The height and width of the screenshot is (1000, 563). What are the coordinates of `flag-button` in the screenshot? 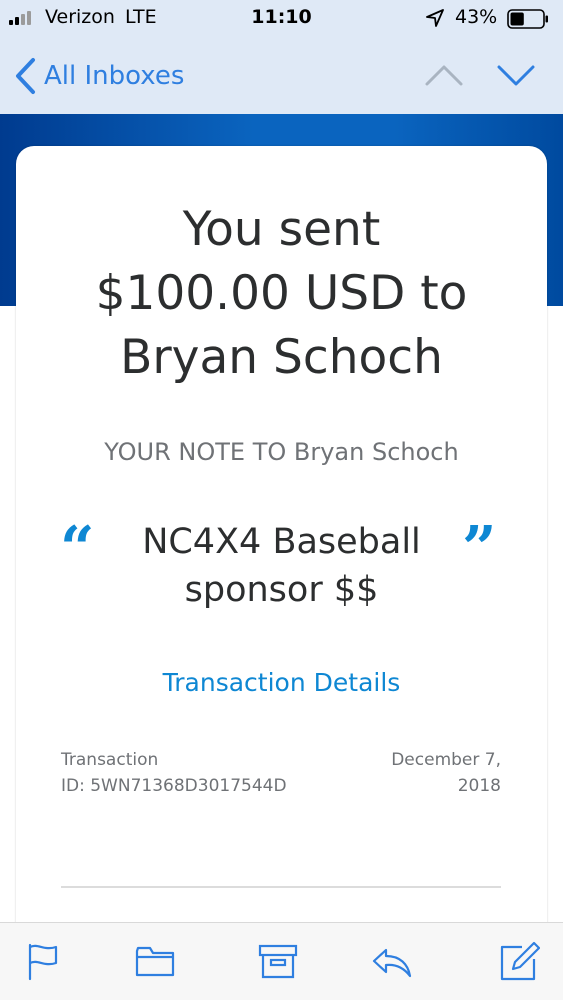 It's located at (44, 961).